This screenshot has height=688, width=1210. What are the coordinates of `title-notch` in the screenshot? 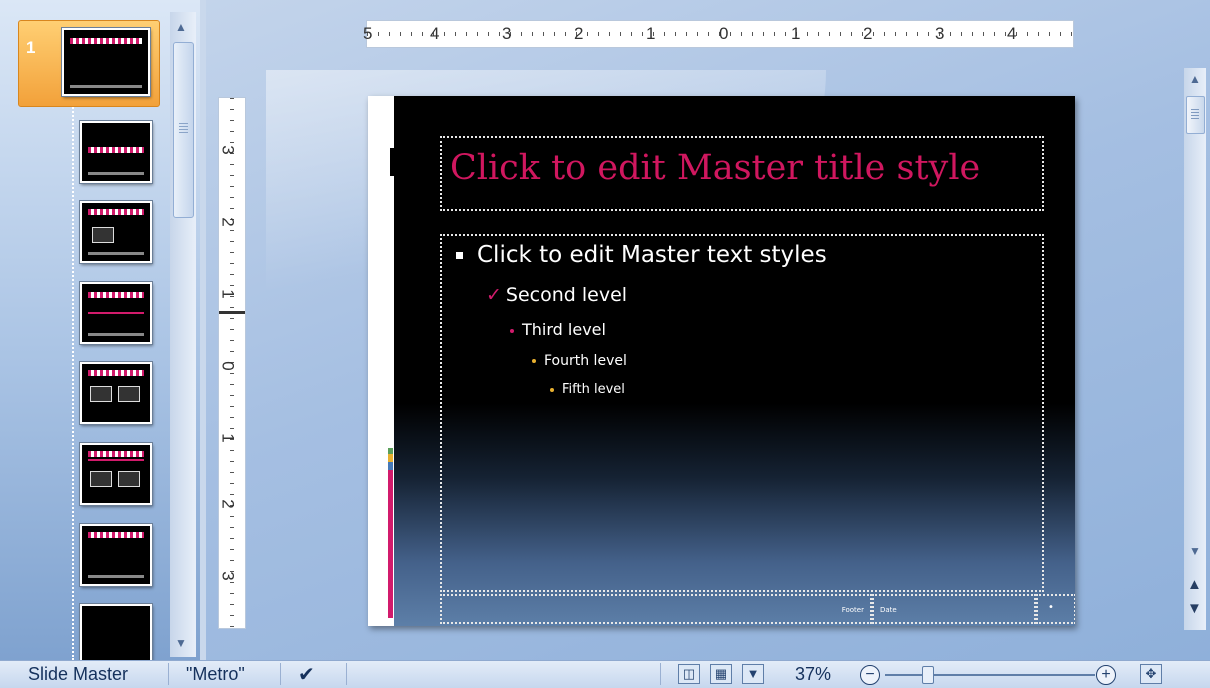 It's located at (394, 162).